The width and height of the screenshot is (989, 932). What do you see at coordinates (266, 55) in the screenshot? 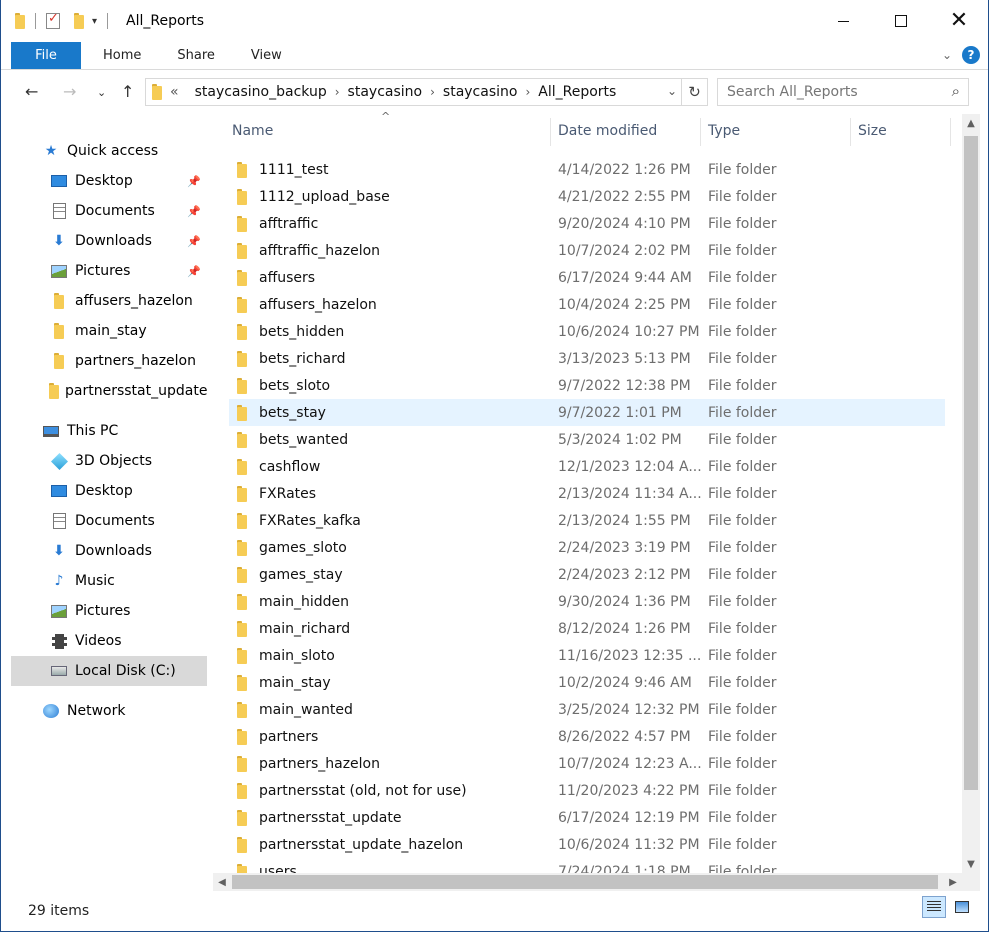
I see `tab-view: View` at bounding box center [266, 55].